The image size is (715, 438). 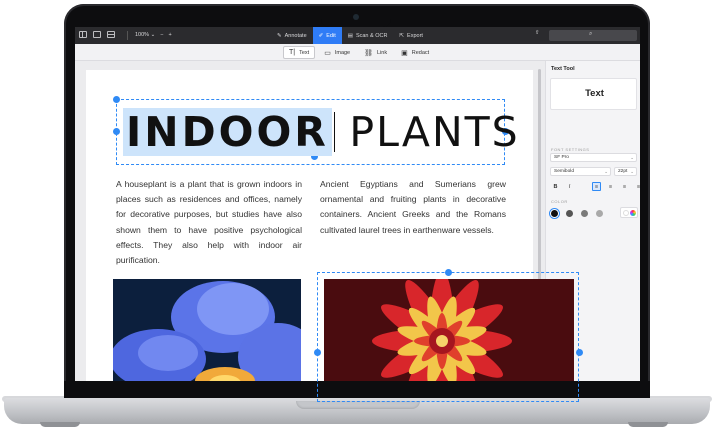 I want to click on image-tool-button: ▭ Image, so click(x=337, y=52).